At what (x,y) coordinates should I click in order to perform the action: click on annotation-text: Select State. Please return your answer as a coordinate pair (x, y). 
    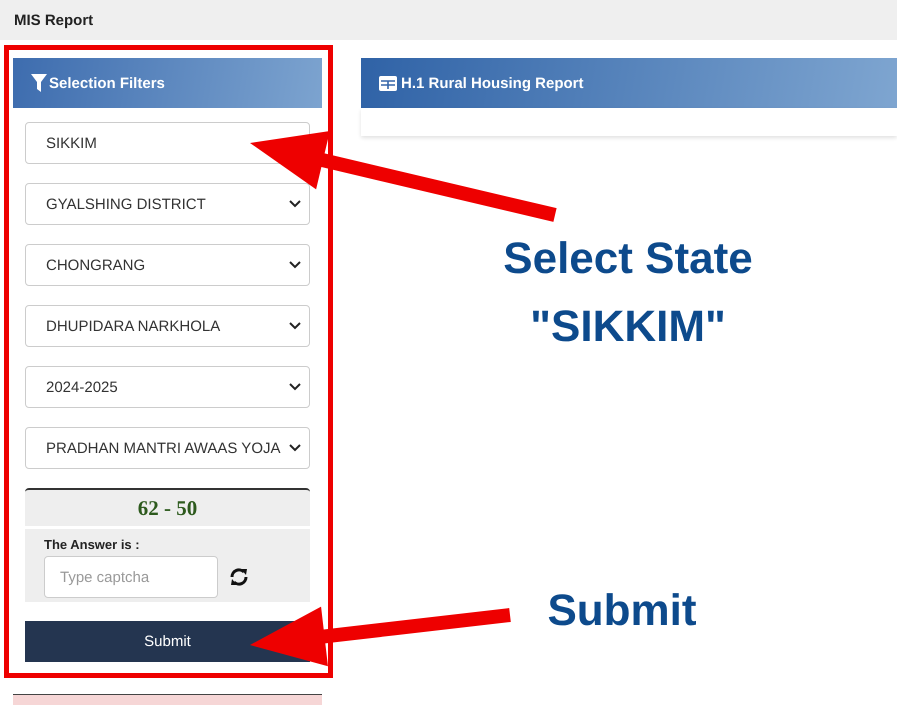
    Looking at the image, I should click on (628, 259).